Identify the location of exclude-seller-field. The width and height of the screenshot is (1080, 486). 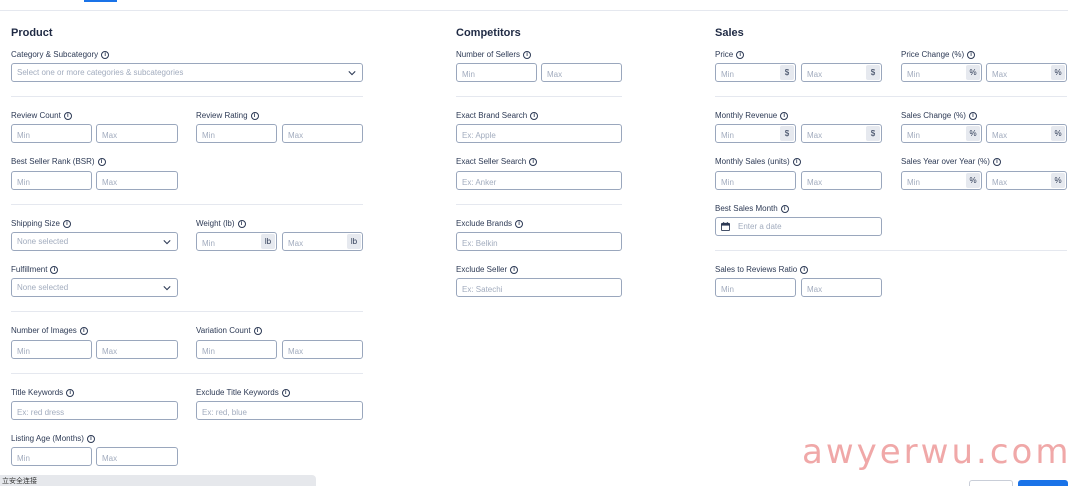
(539, 289).